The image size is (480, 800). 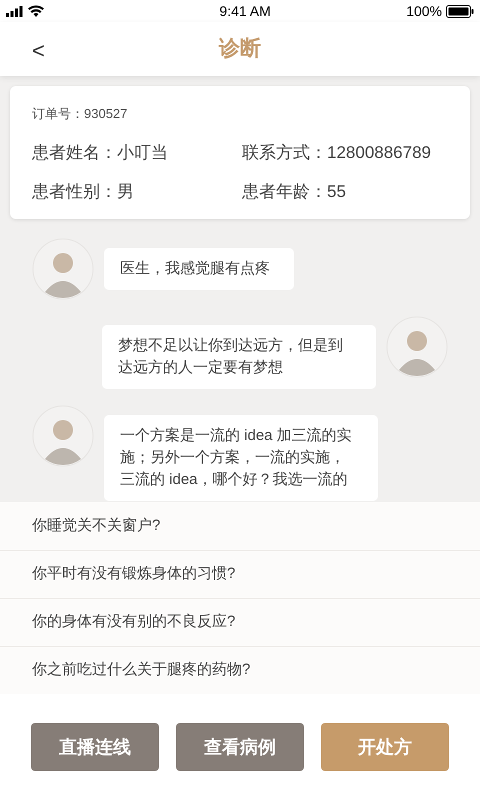 I want to click on field-value: 小叮当, so click(x=142, y=153).